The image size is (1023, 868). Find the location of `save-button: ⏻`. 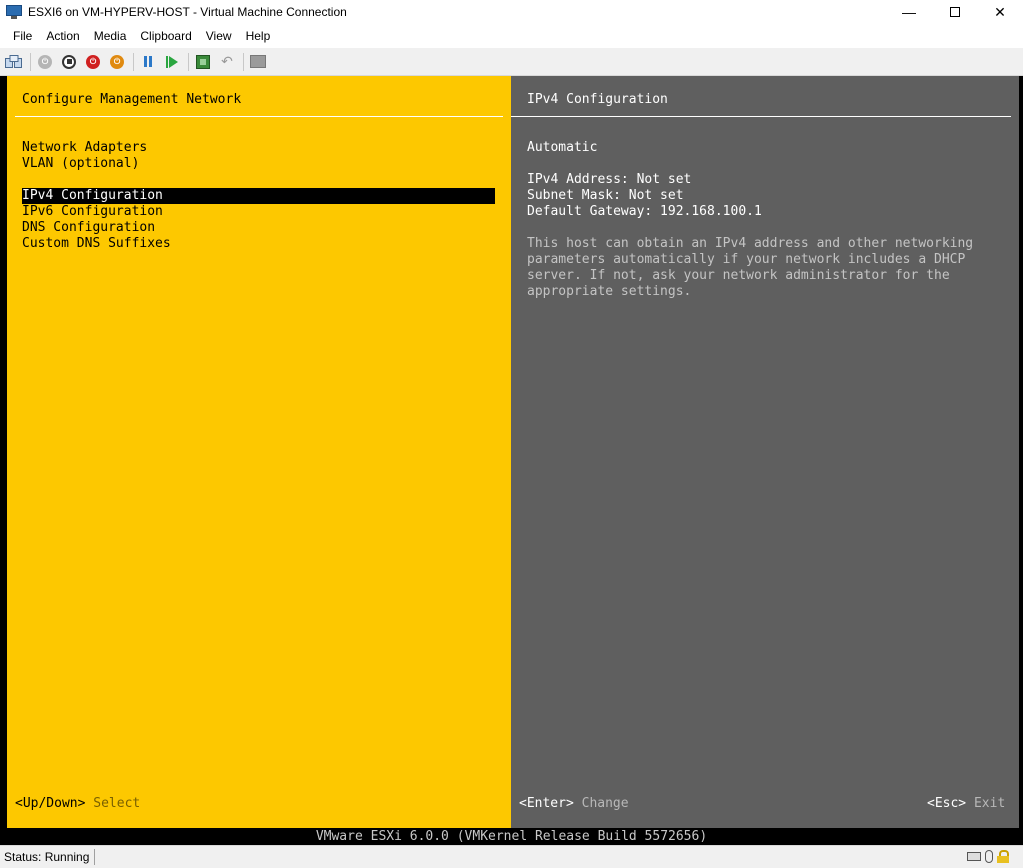

save-button: ⏻ is located at coordinates (117, 62).